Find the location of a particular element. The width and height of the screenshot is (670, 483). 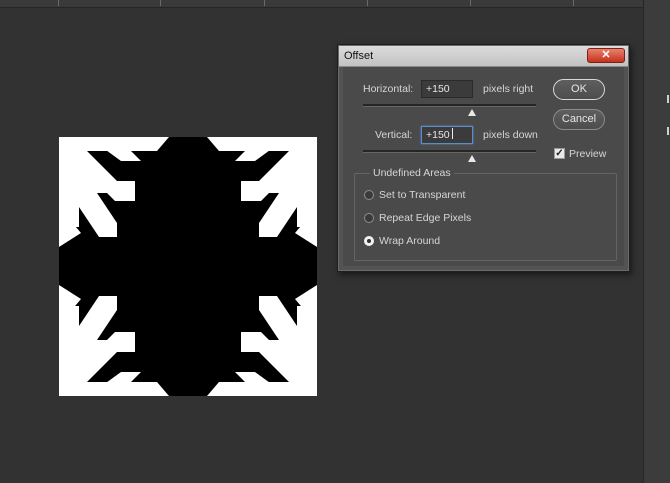

ok-button: OK is located at coordinates (579, 89).